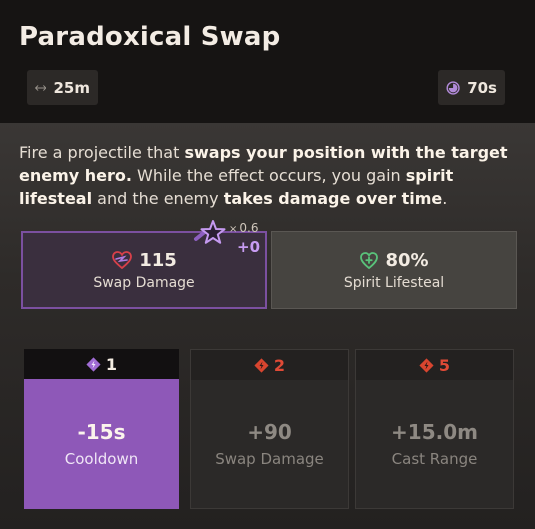 The height and width of the screenshot is (529, 535). I want to click on scaling-multiplier: × 0.6, so click(243, 228).